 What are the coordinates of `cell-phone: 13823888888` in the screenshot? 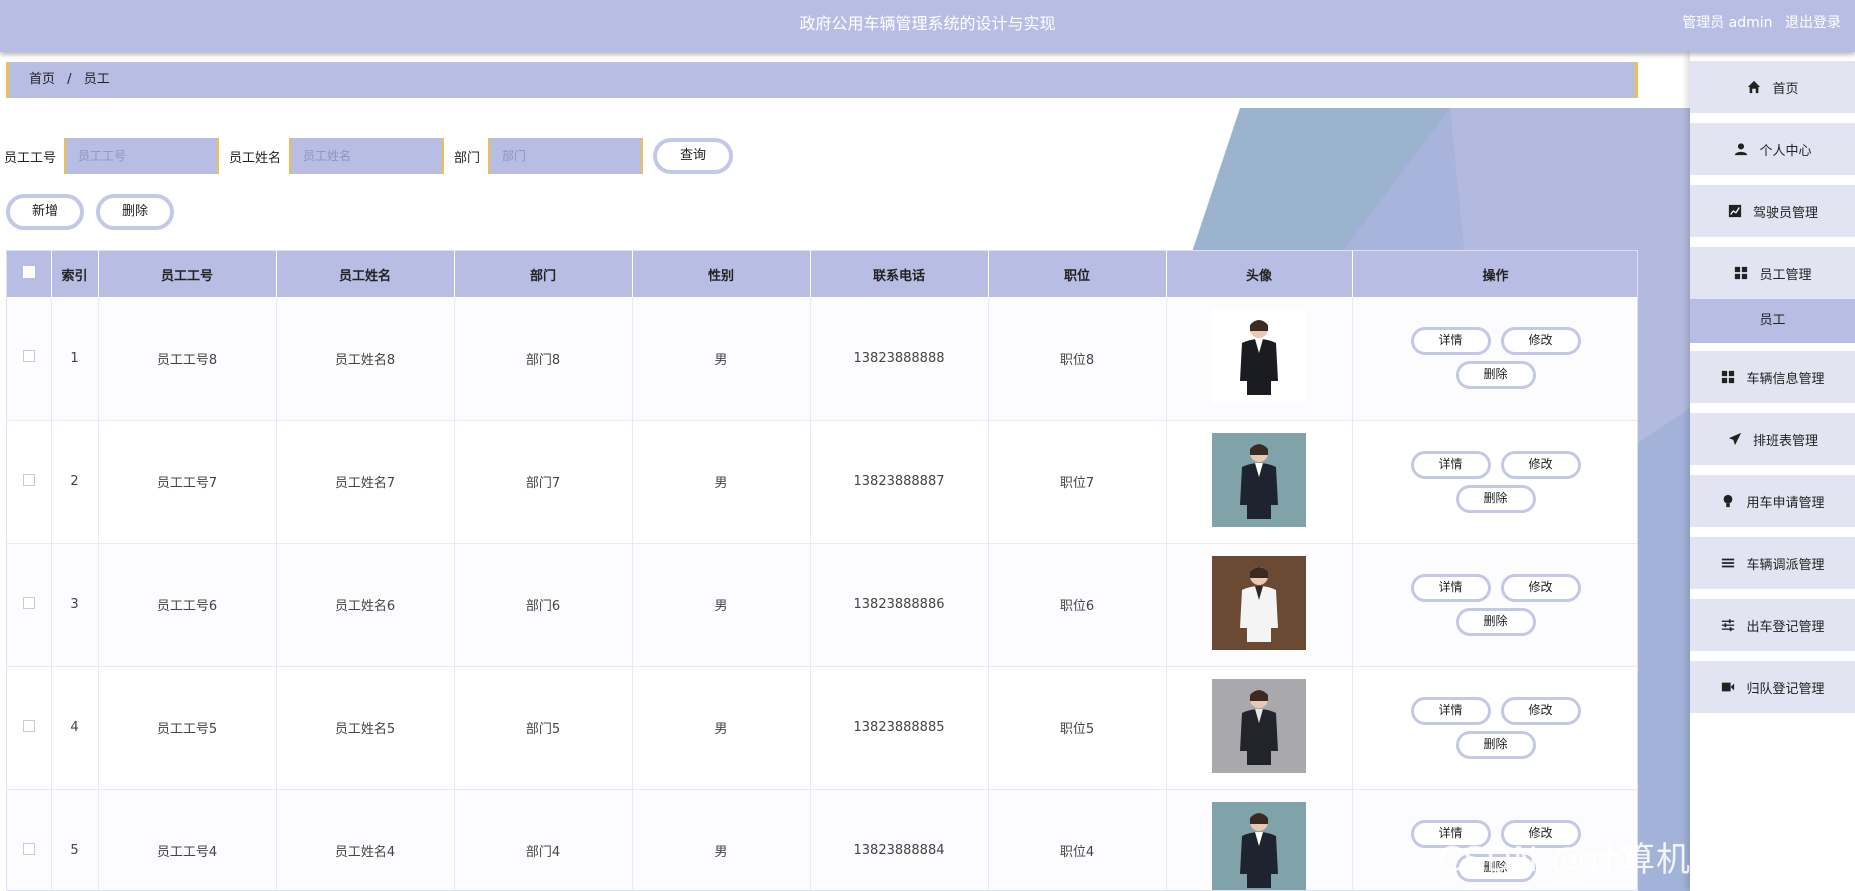 It's located at (899, 359).